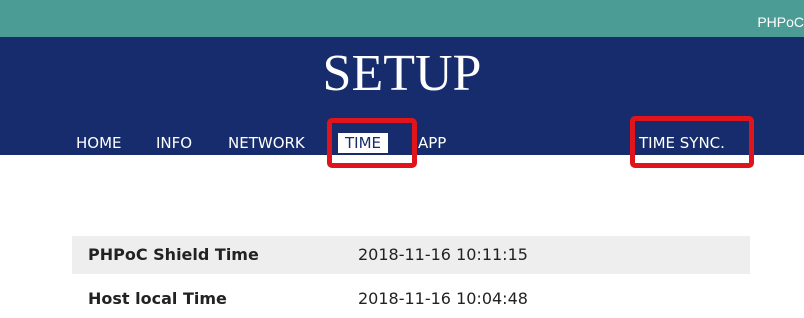  I want to click on nav-info: INFO, so click(174, 143).